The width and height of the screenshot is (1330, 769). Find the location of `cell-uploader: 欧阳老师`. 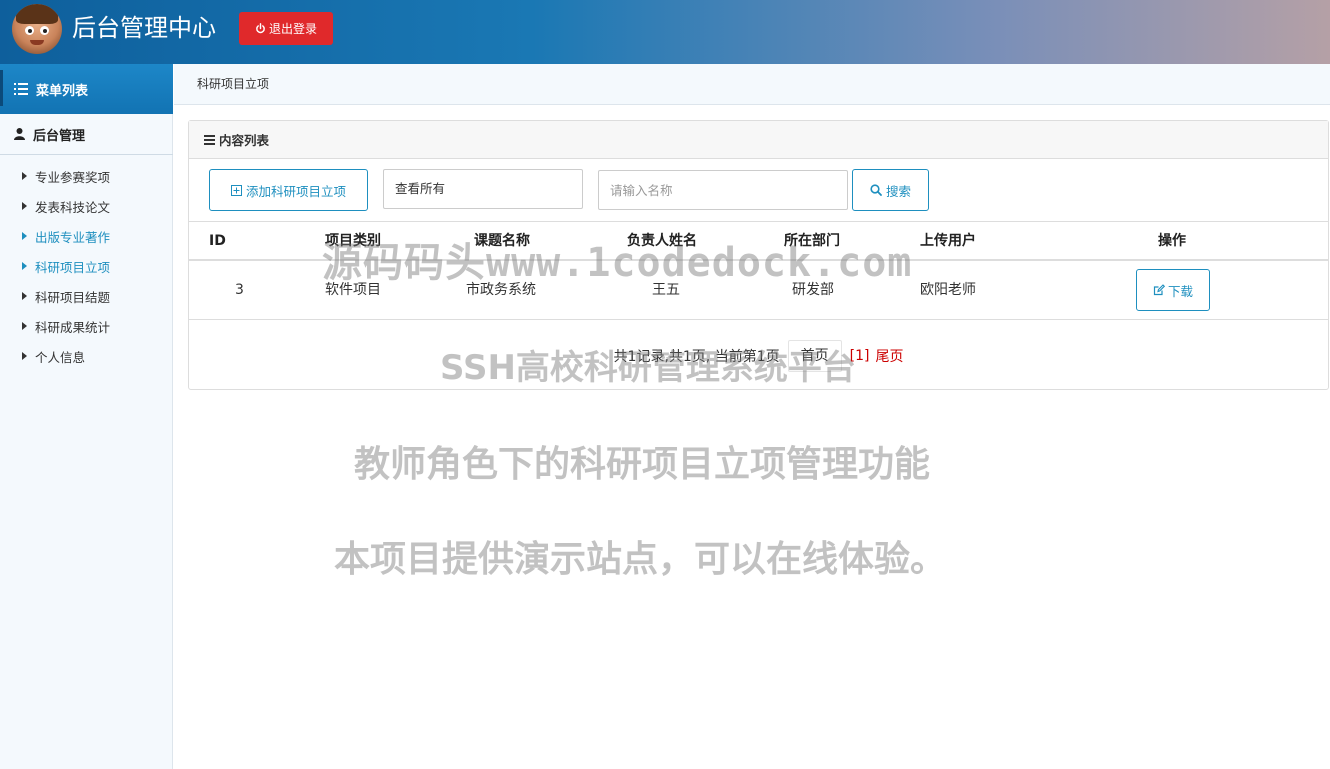

cell-uploader: 欧阳老师 is located at coordinates (948, 290).